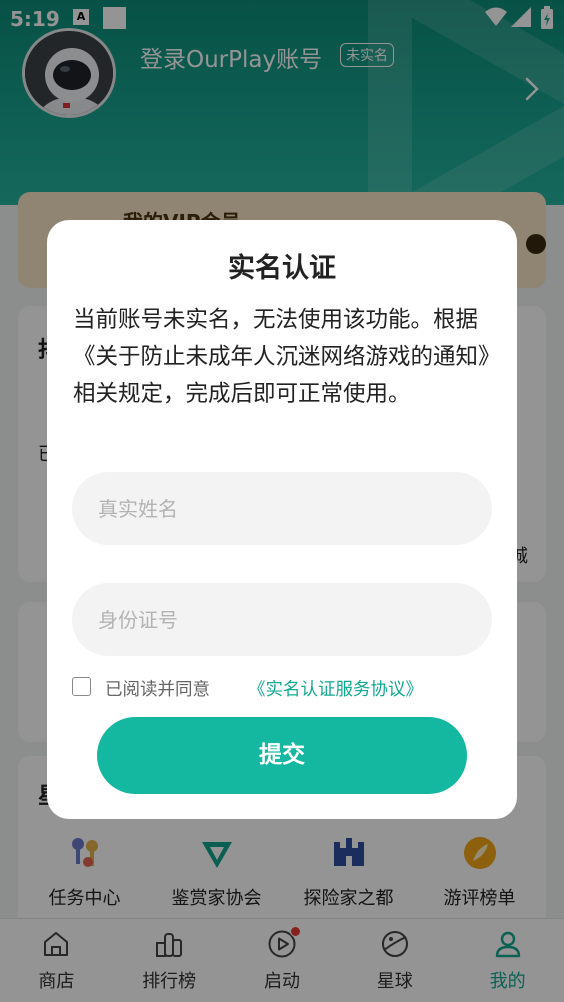 Image resolution: width=564 pixels, height=1002 pixels. What do you see at coordinates (282, 755) in the screenshot?
I see `submit-button: 提交` at bounding box center [282, 755].